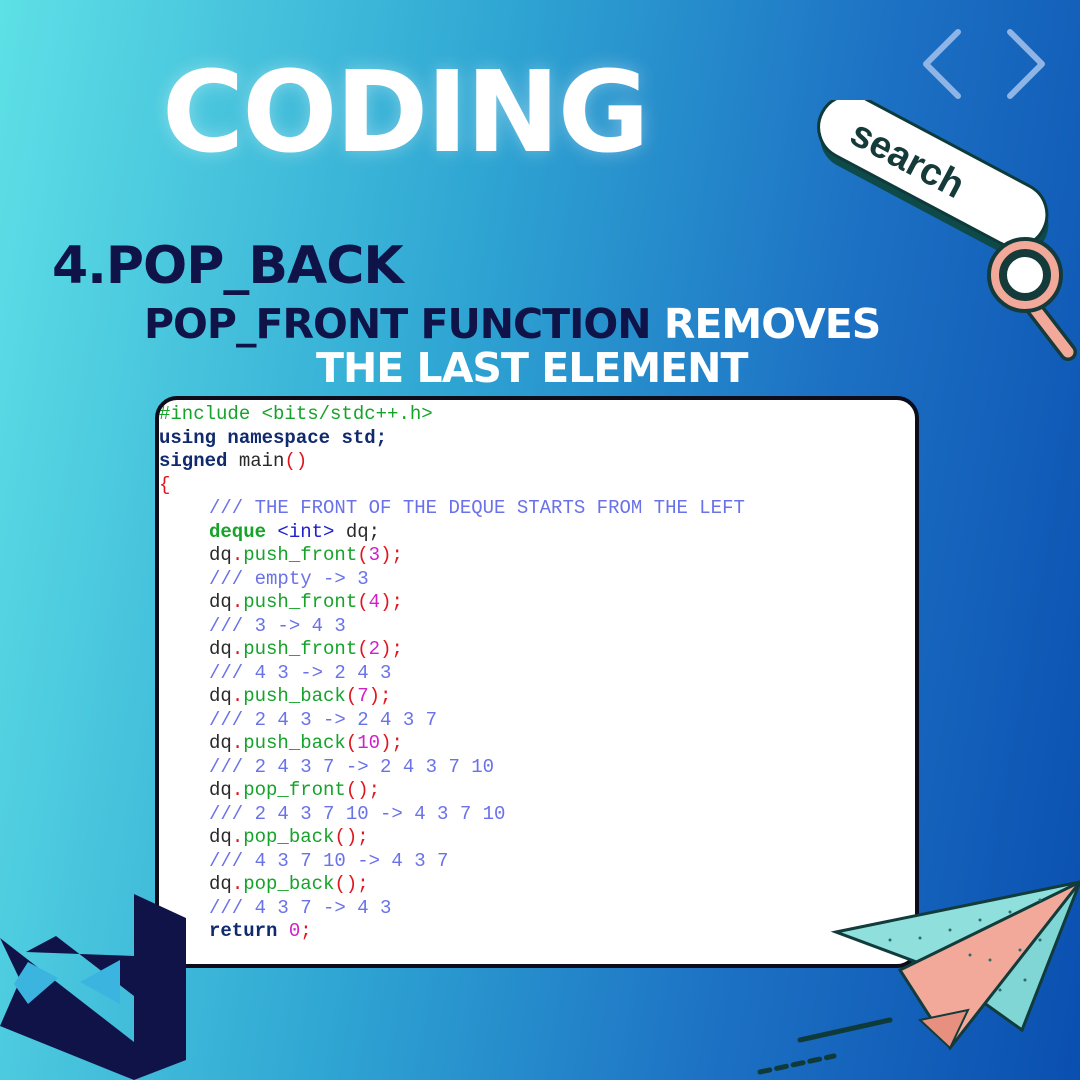  Describe the element at coordinates (537, 486) in the screenshot. I see `code-line: {` at that location.